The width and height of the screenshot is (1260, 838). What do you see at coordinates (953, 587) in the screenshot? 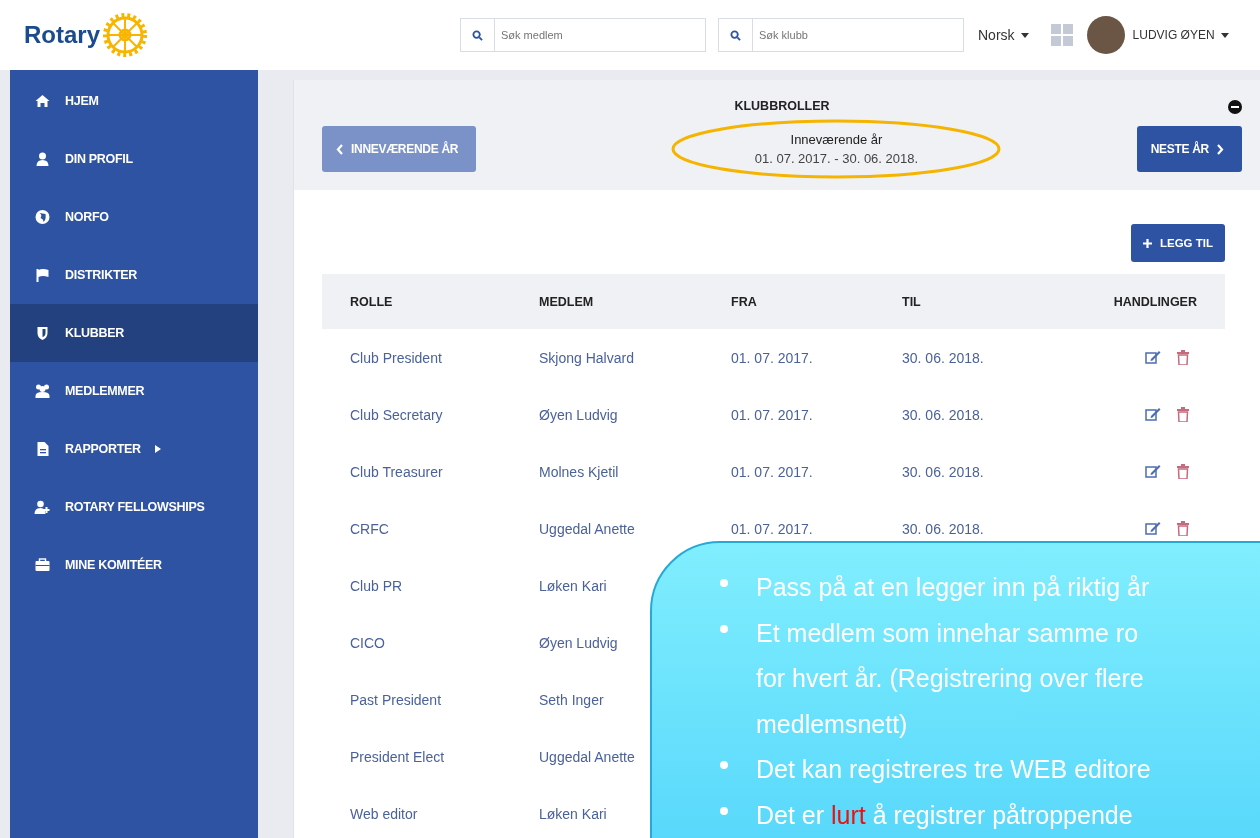
I see `note-text: Pass på at en legger inn på riktig år` at bounding box center [953, 587].